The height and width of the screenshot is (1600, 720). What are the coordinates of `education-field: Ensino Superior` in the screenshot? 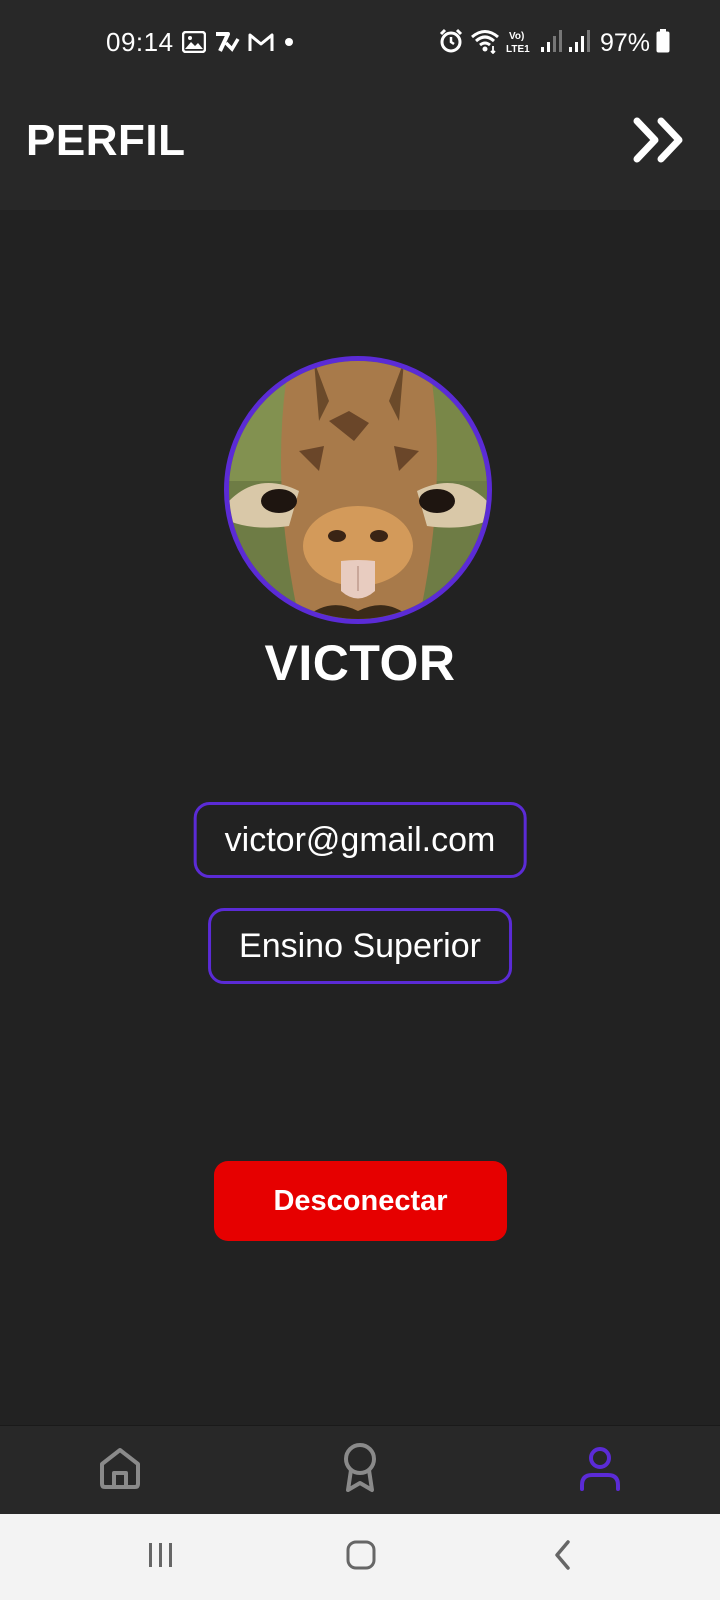 It's located at (360, 946).